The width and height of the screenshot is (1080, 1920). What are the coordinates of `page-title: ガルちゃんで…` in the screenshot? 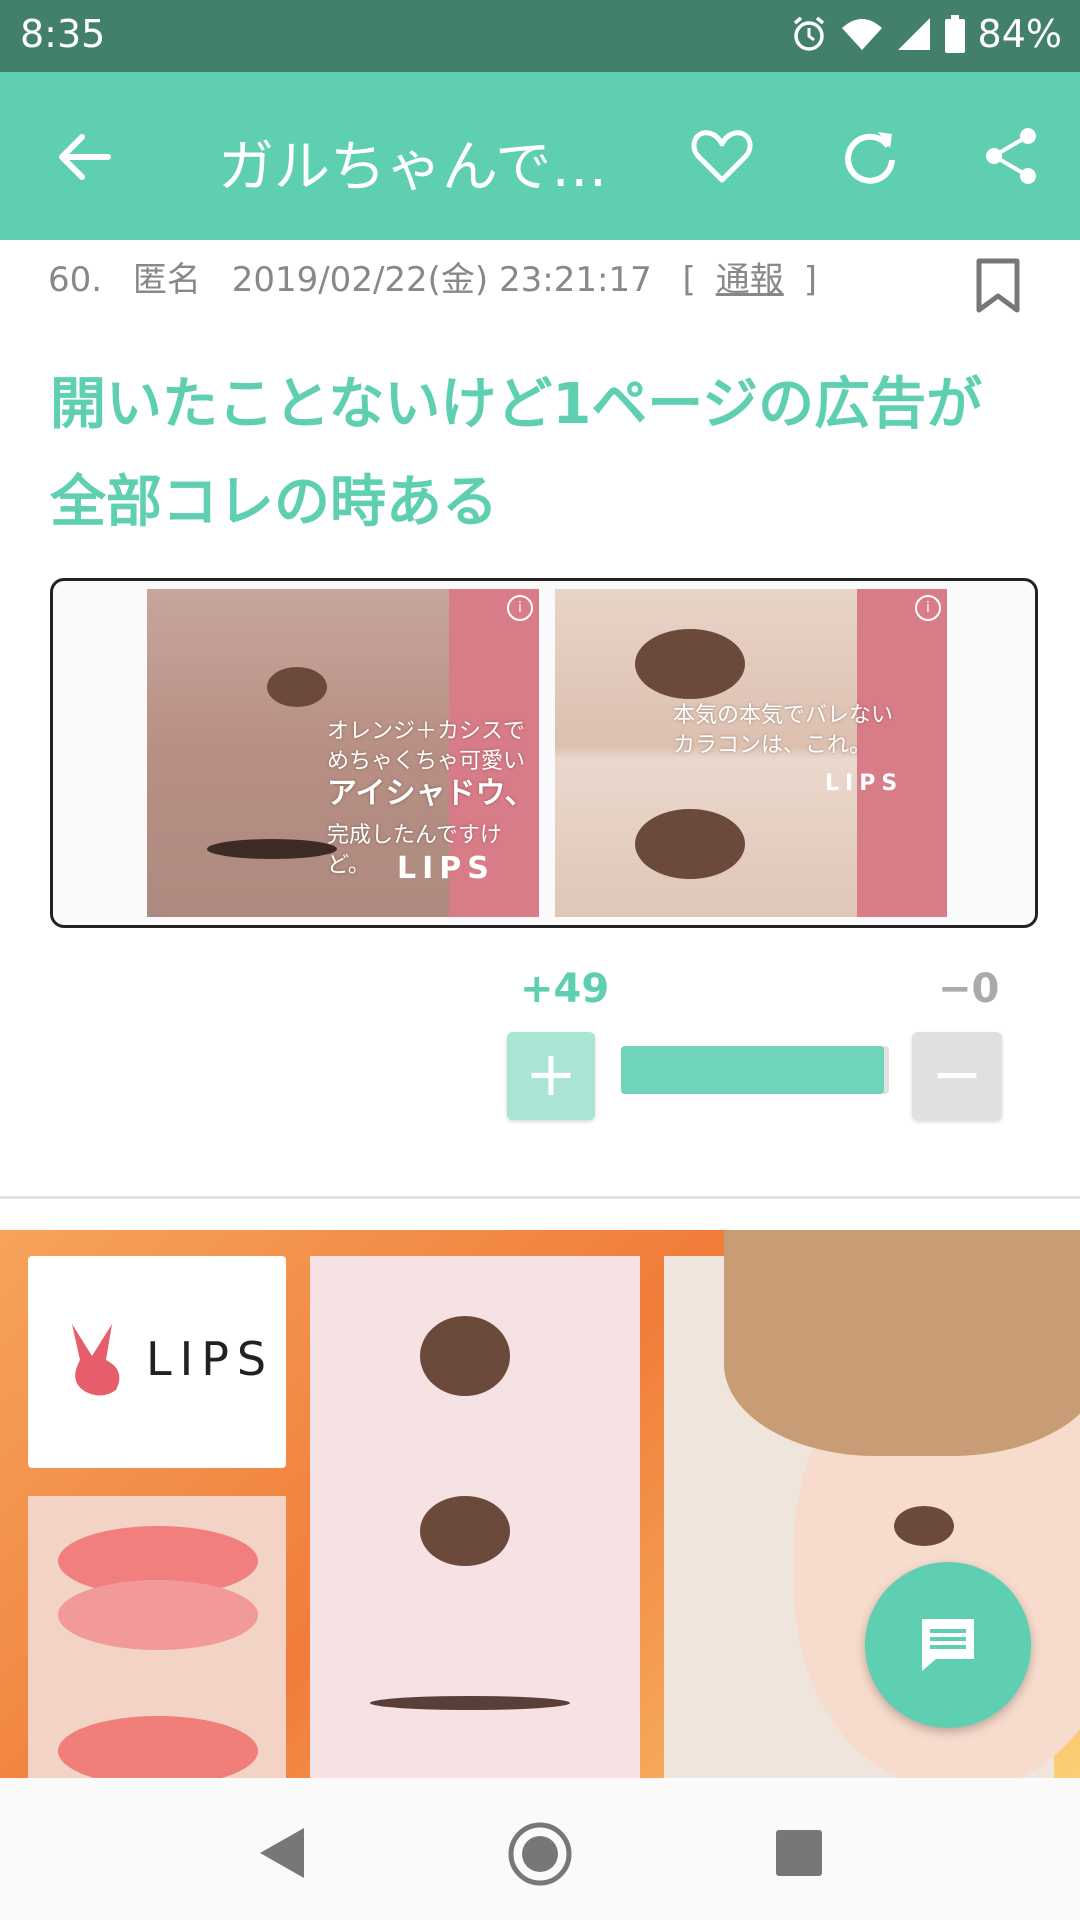 It's located at (413, 167).